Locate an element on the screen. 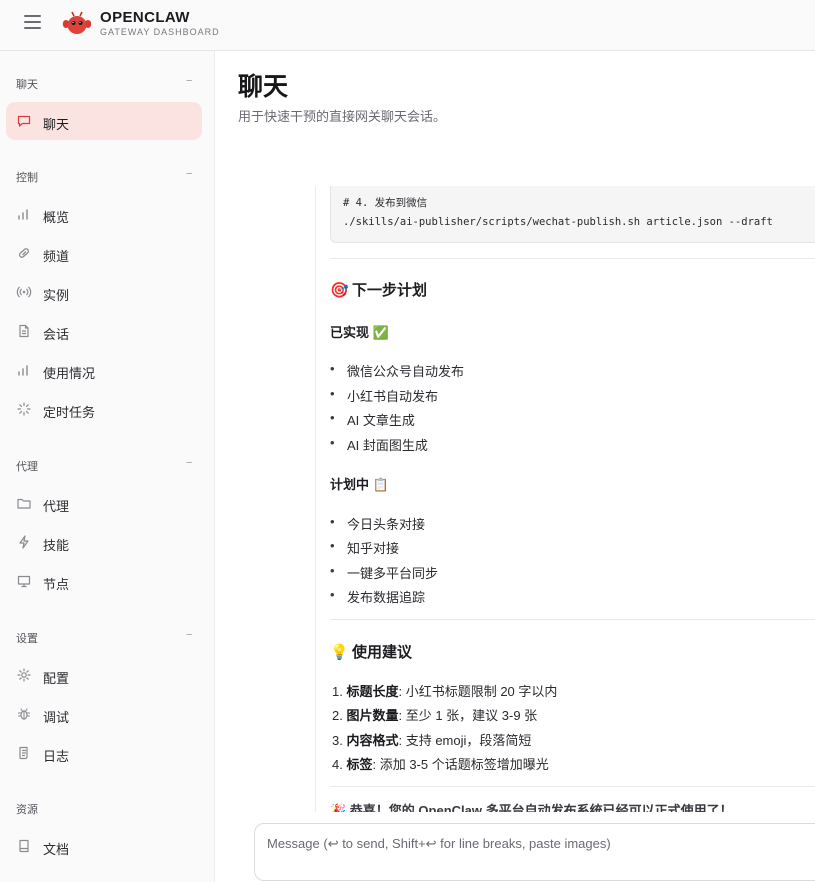 This screenshot has width=815, height=882. sidebar-item-skills: 技能 is located at coordinates (104, 542).